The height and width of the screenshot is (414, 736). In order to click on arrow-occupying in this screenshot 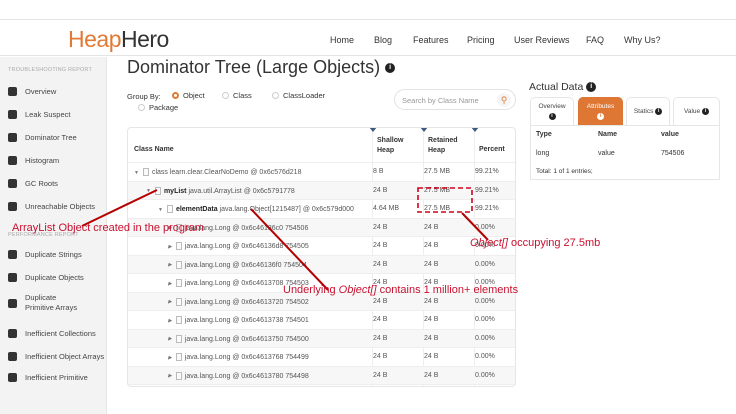, I will do `click(475, 226)`.